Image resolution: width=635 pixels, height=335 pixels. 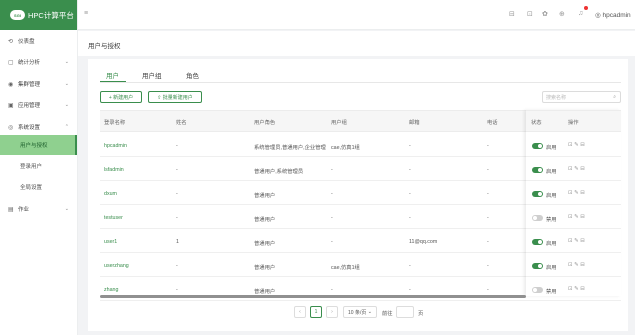 I want to click on table-cell: 普通用户,系统管理员, so click(x=279, y=172).